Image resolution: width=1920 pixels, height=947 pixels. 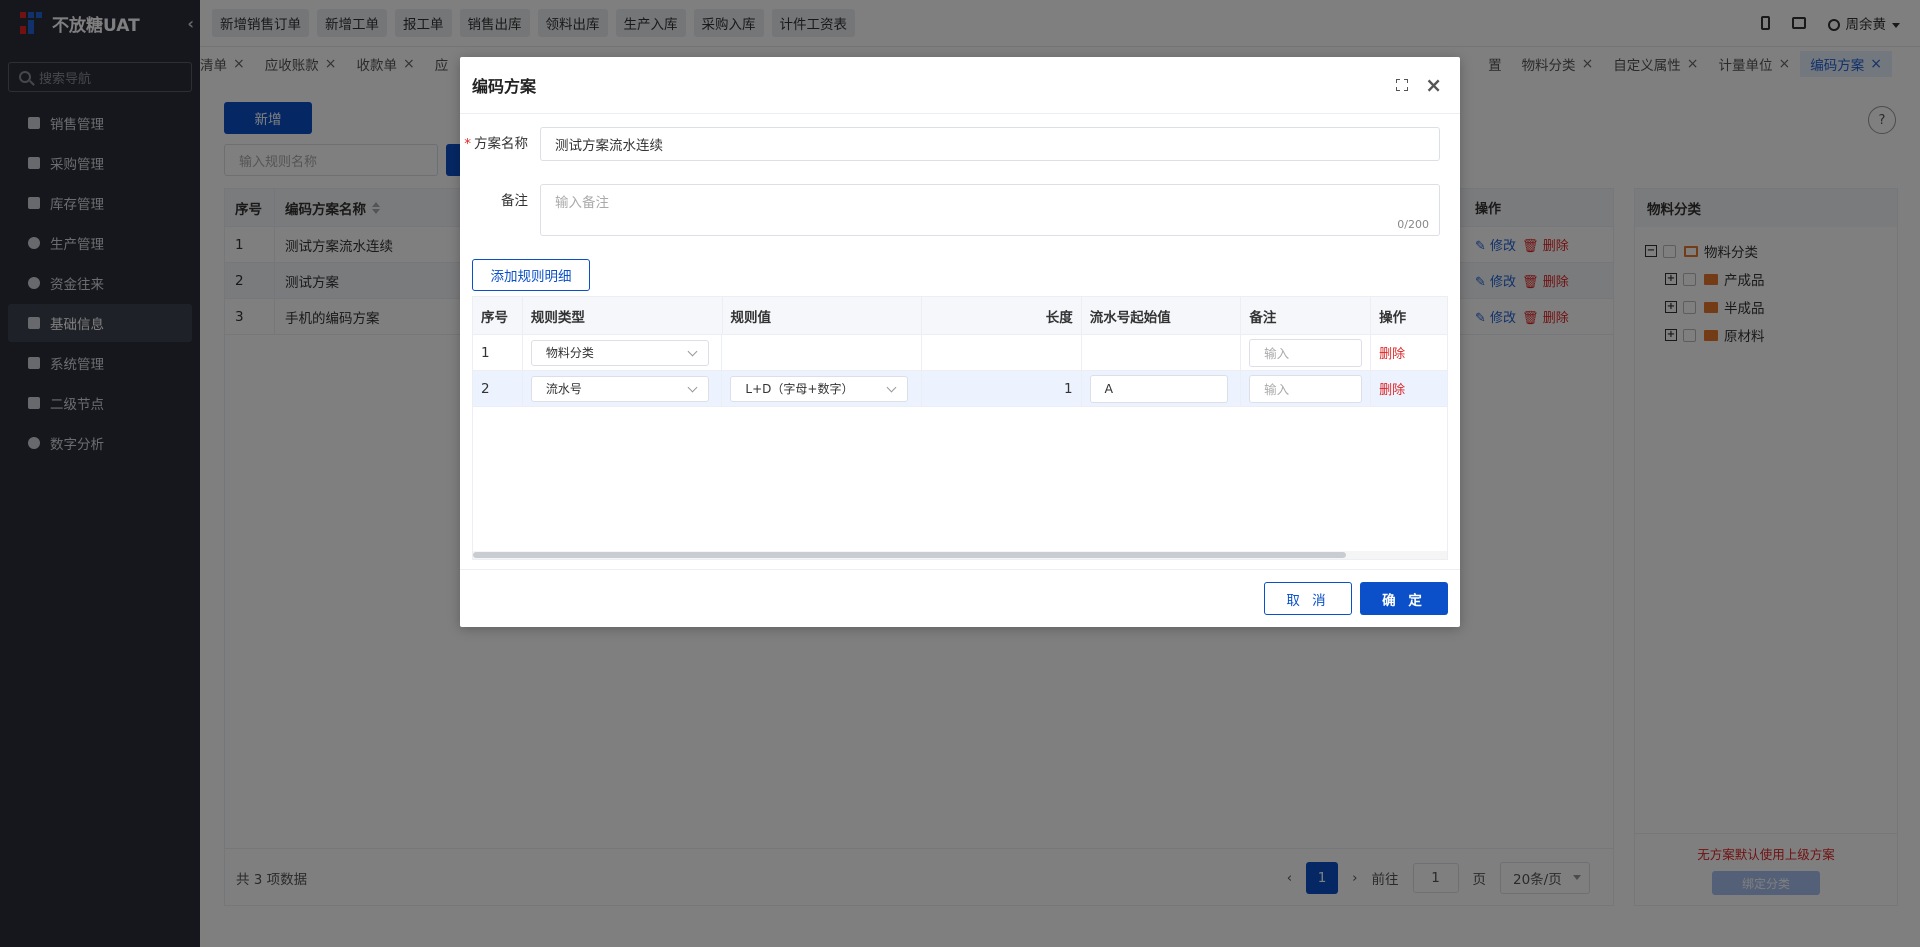 I want to click on add-rule-detail-button: 添加规则明细, so click(x=531, y=275).